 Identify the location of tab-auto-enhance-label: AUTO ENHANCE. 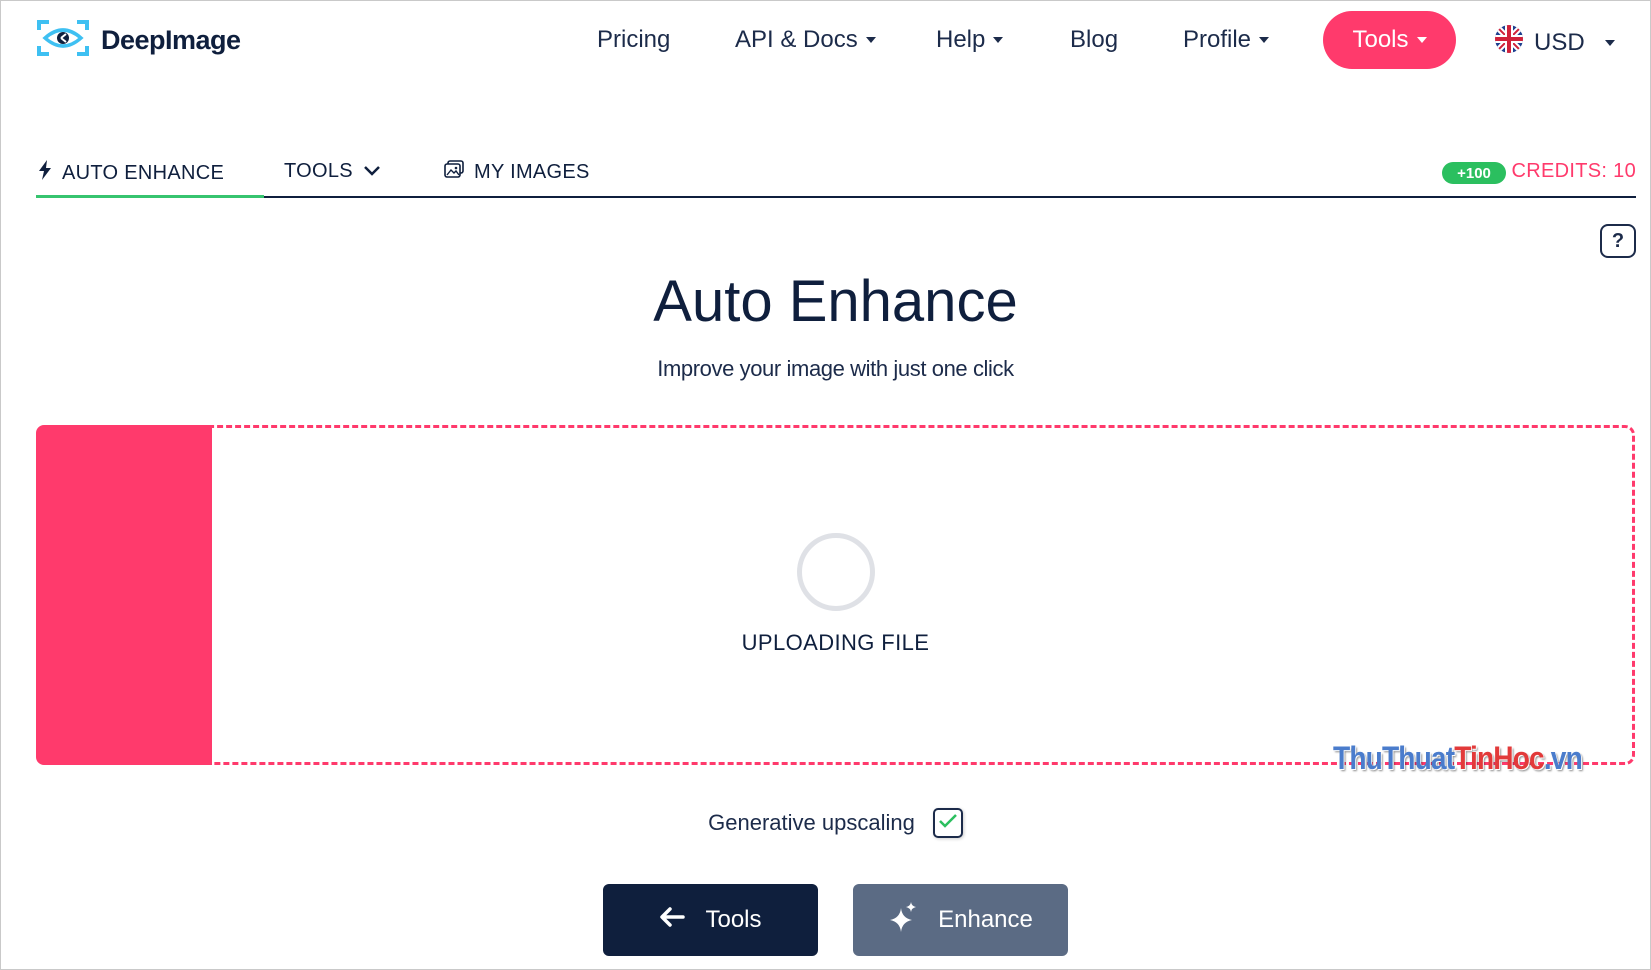
(143, 172).